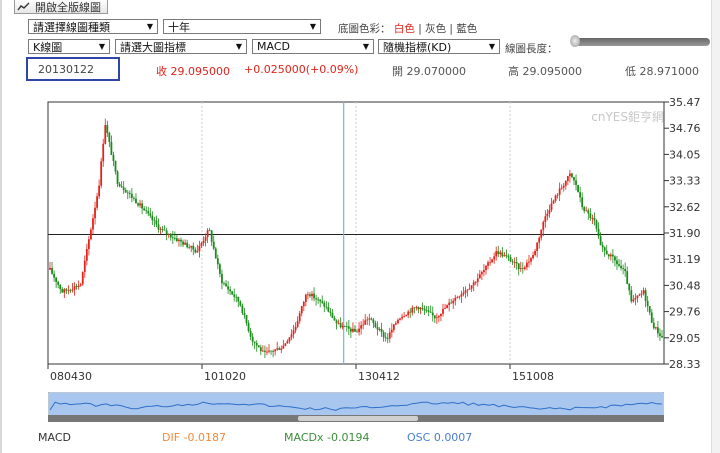 This screenshot has height=453, width=720. What do you see at coordinates (642, 42) in the screenshot?
I see `line-length-slider` at bounding box center [642, 42].